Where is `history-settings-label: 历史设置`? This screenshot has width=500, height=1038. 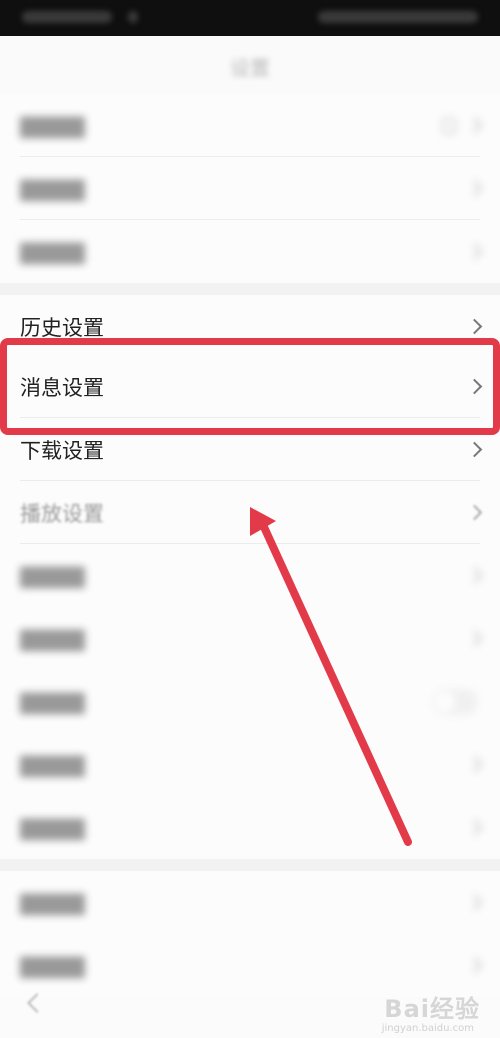 history-settings-label: 历史设置 is located at coordinates (62, 327).